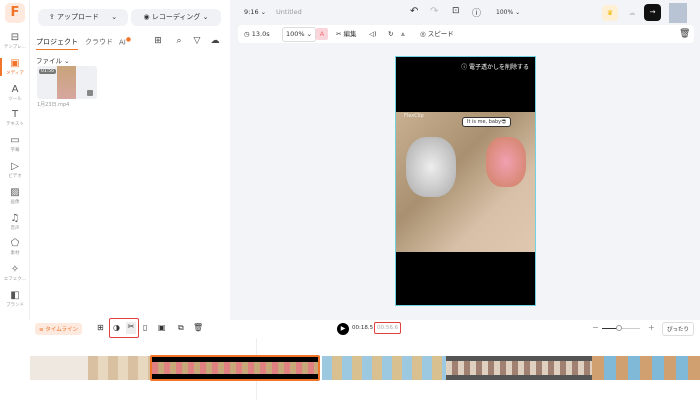 The width and height of the screenshot is (700, 400). Describe the element at coordinates (15, 222) in the screenshot. I see `sidebar-item-music: ♫ 音声` at that location.